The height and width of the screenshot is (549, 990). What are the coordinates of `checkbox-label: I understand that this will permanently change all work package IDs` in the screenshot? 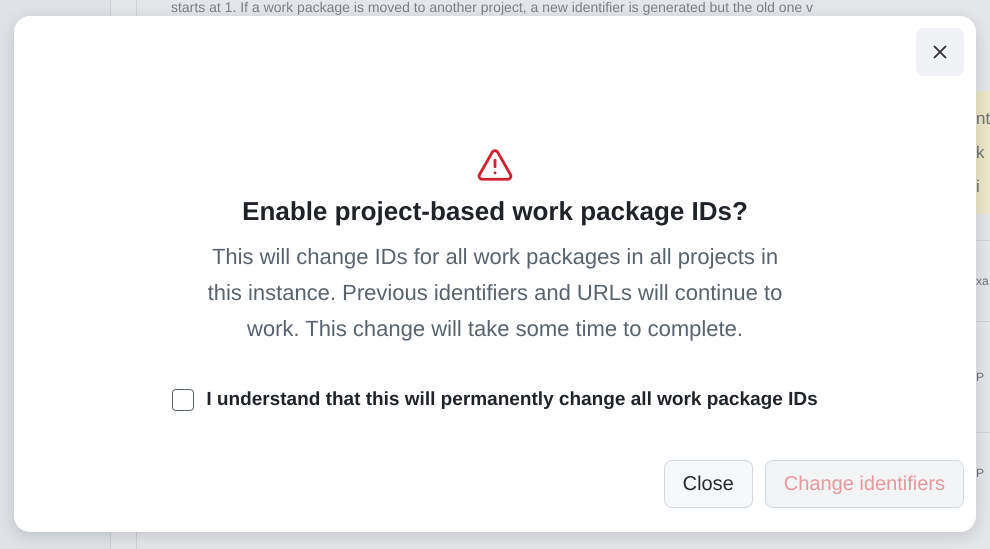 It's located at (512, 400).